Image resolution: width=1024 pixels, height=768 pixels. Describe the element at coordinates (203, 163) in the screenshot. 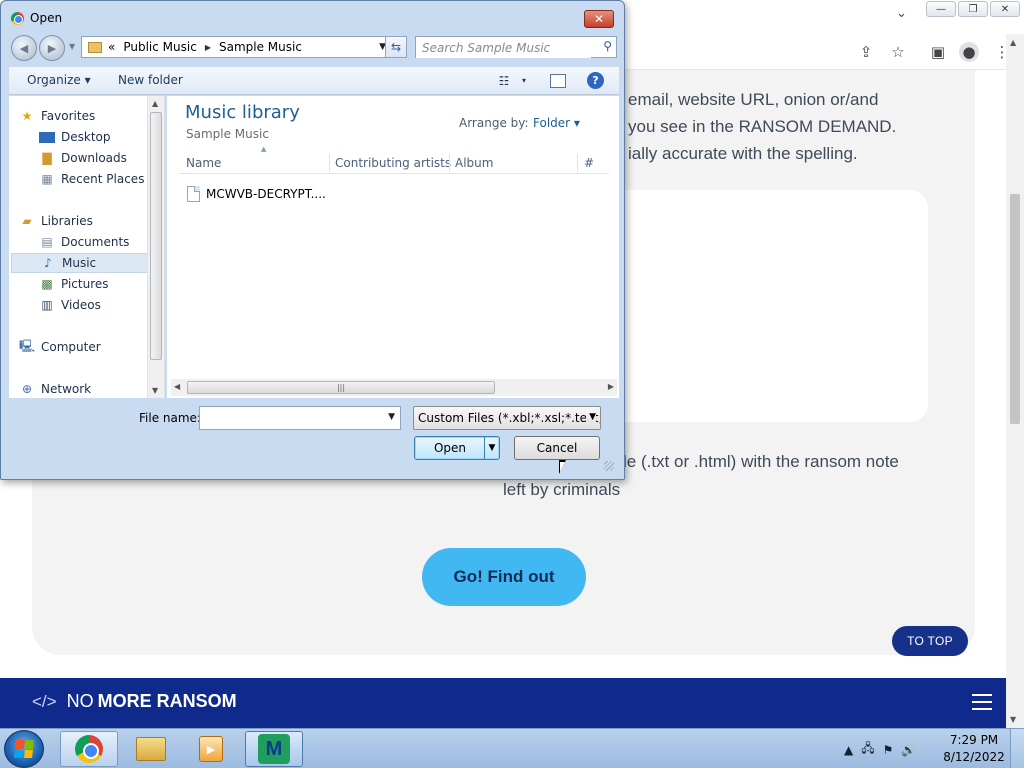

I see `column-name: Name` at that location.